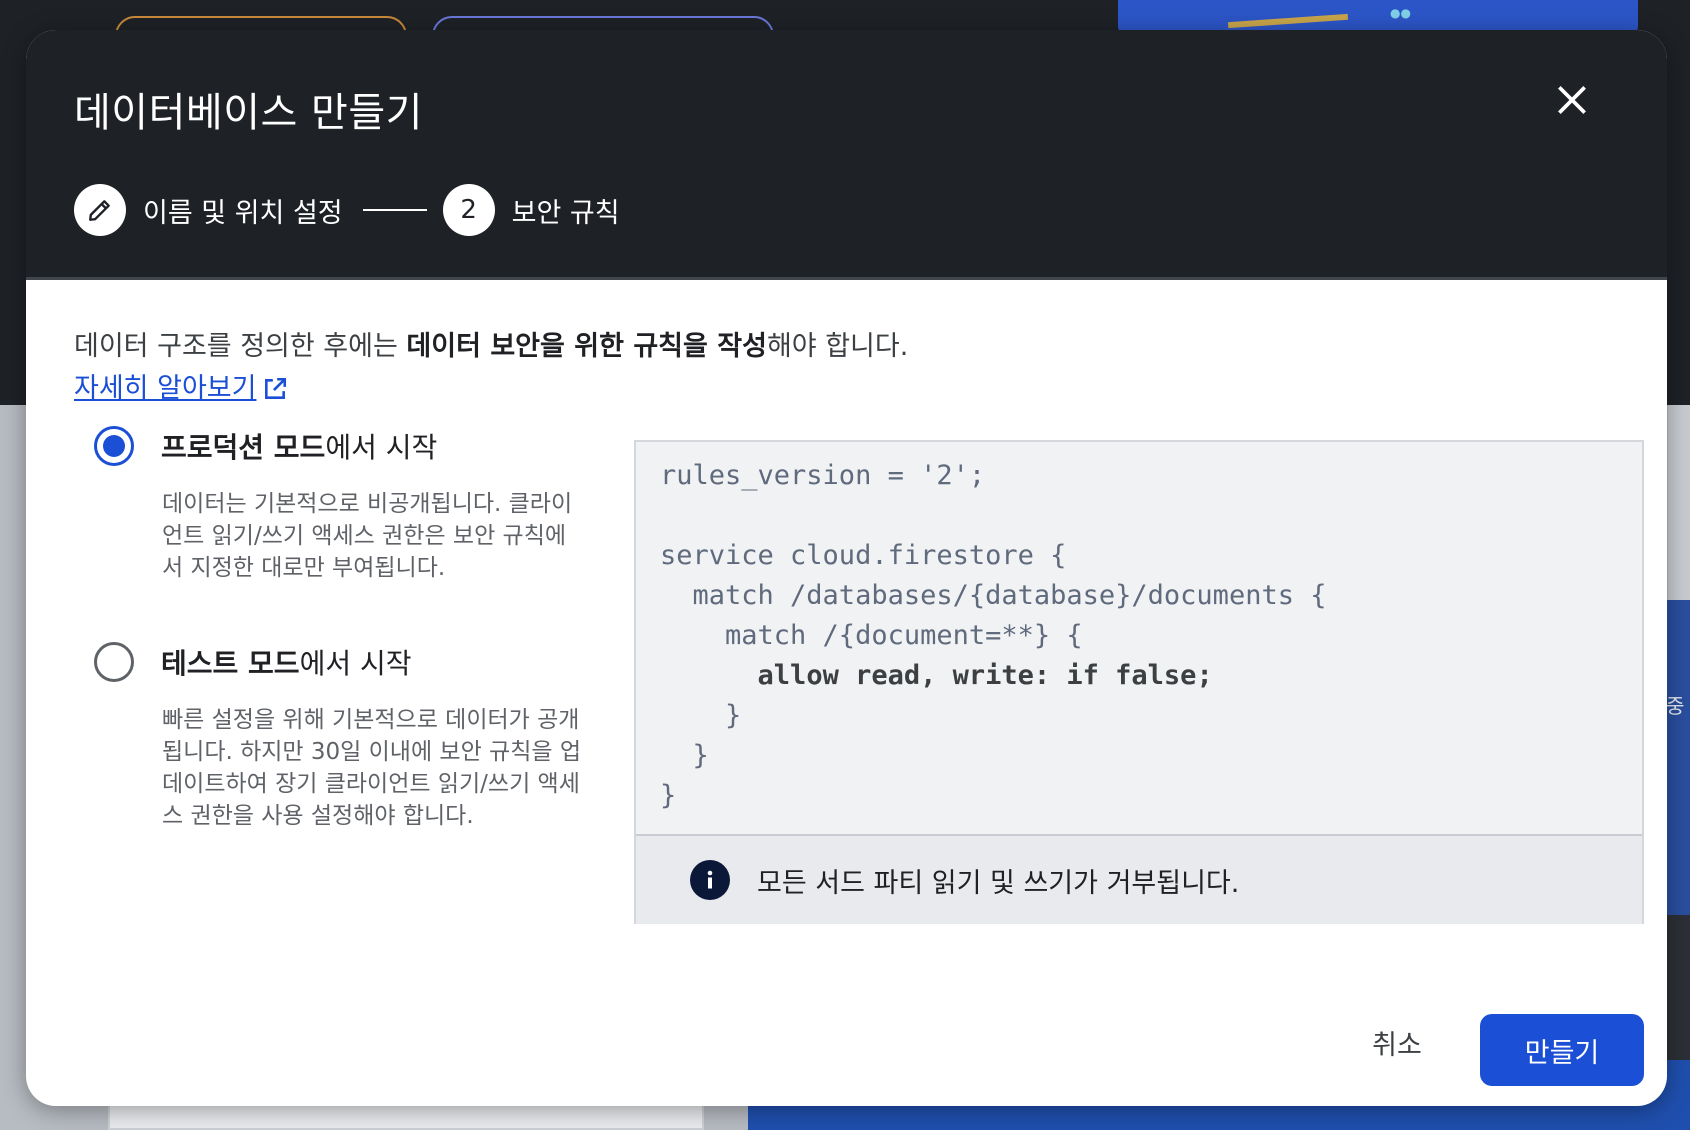 The image size is (1690, 1130). What do you see at coordinates (565, 213) in the screenshot?
I see `step-2-label: 보안 규칙` at bounding box center [565, 213].